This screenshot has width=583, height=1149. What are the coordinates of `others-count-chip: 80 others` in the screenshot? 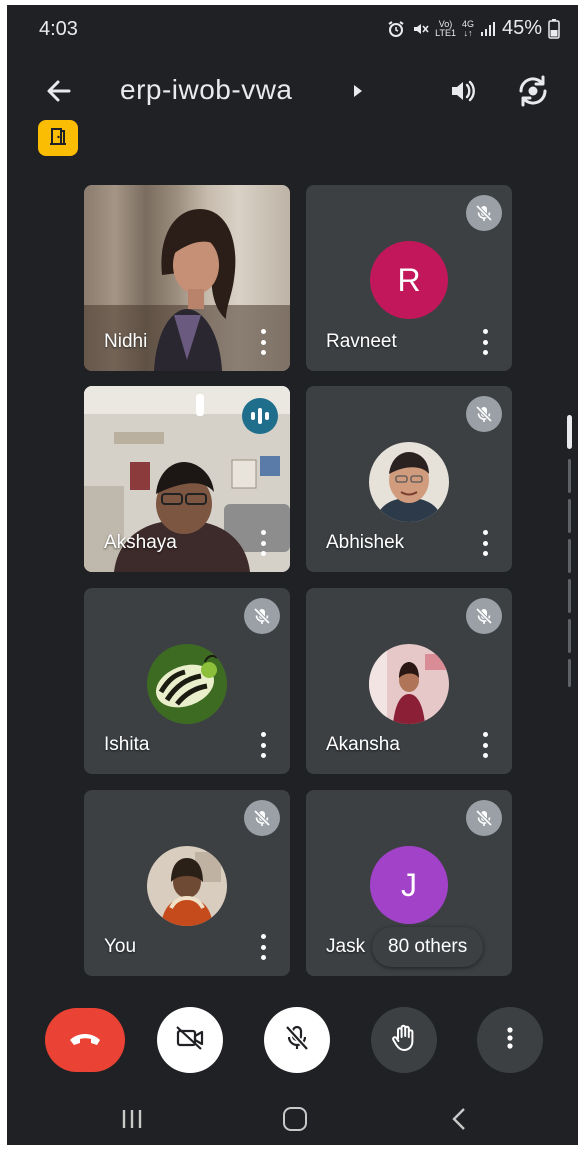 It's located at (428, 947).